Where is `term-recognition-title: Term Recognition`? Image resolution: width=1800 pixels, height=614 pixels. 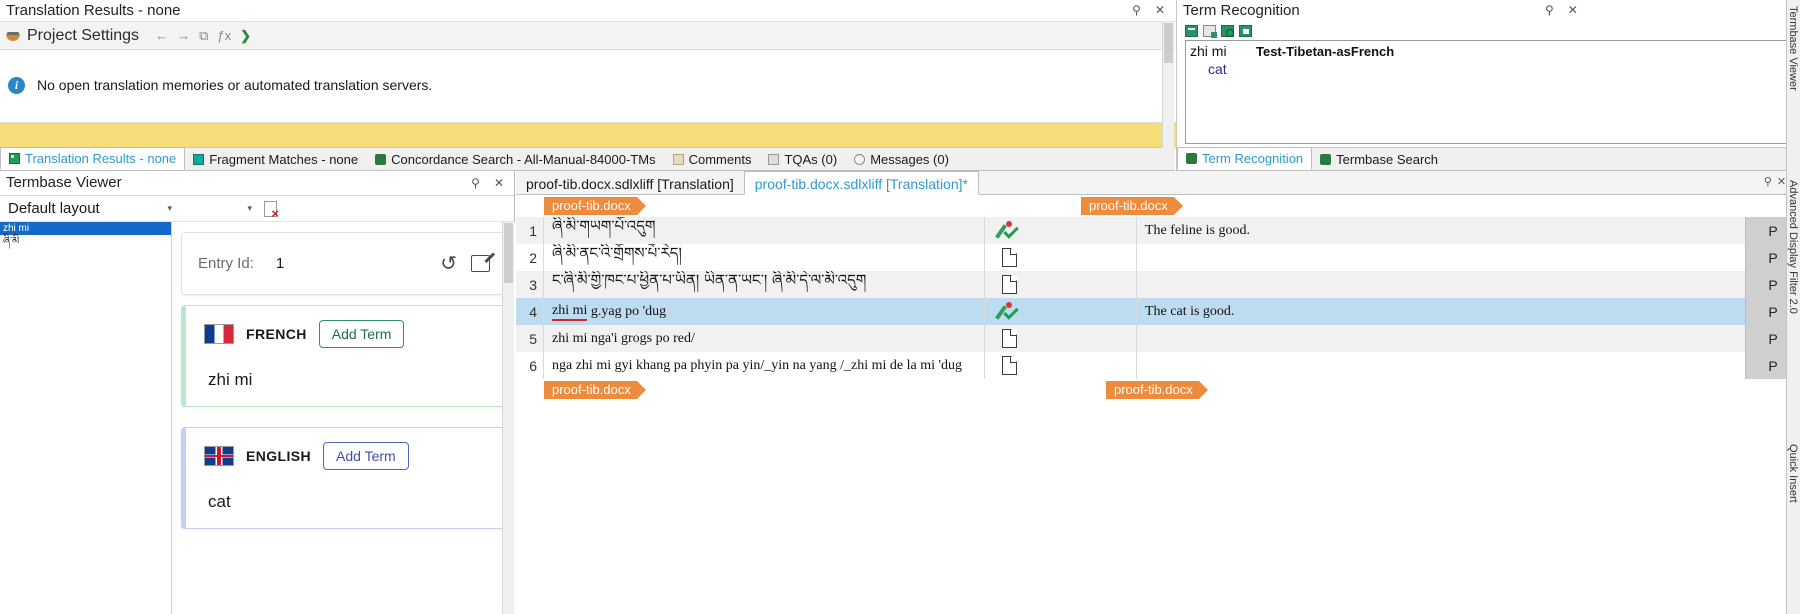
term-recognition-title: Term Recognition is located at coordinates (1241, 10).